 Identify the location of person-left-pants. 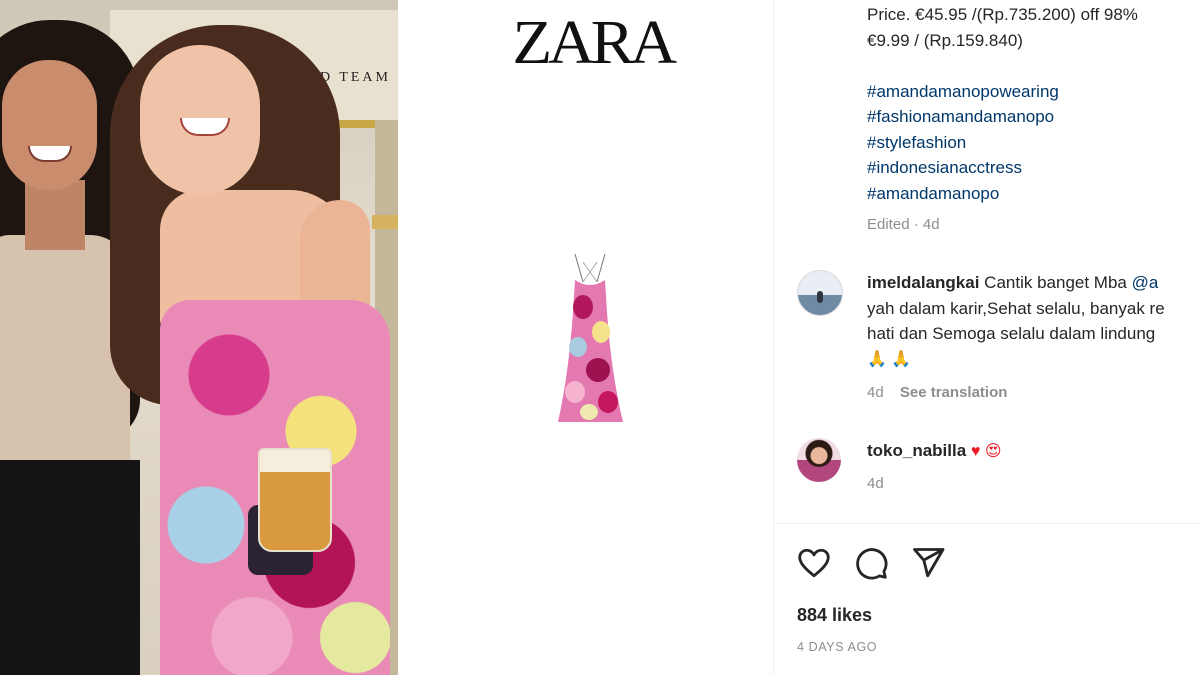
(70, 567).